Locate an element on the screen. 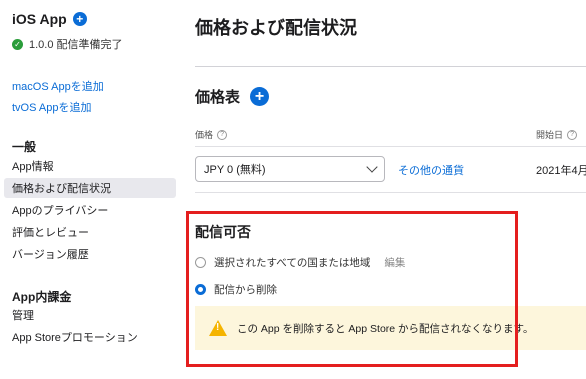 This screenshot has width=586, height=379. sidebar-item-privacy: Appのプライバシー is located at coordinates (90, 210).